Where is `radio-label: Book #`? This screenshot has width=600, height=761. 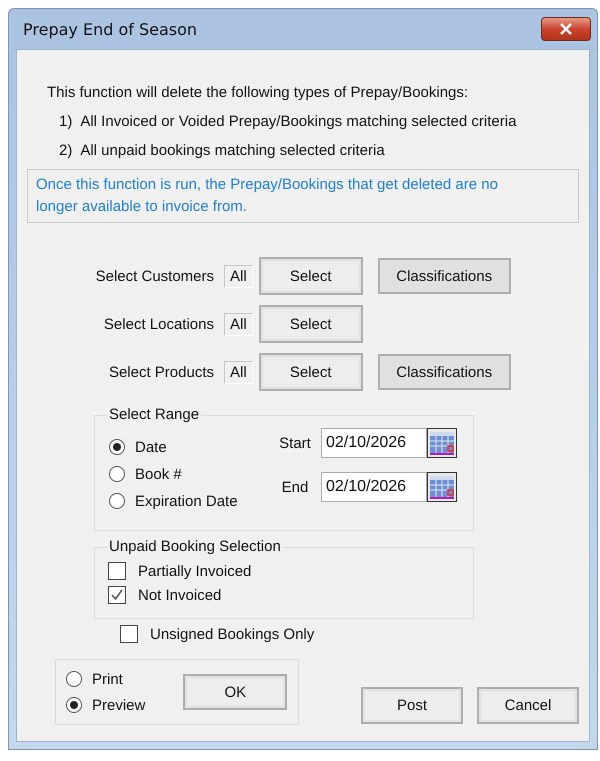
radio-label: Book # is located at coordinates (158, 474).